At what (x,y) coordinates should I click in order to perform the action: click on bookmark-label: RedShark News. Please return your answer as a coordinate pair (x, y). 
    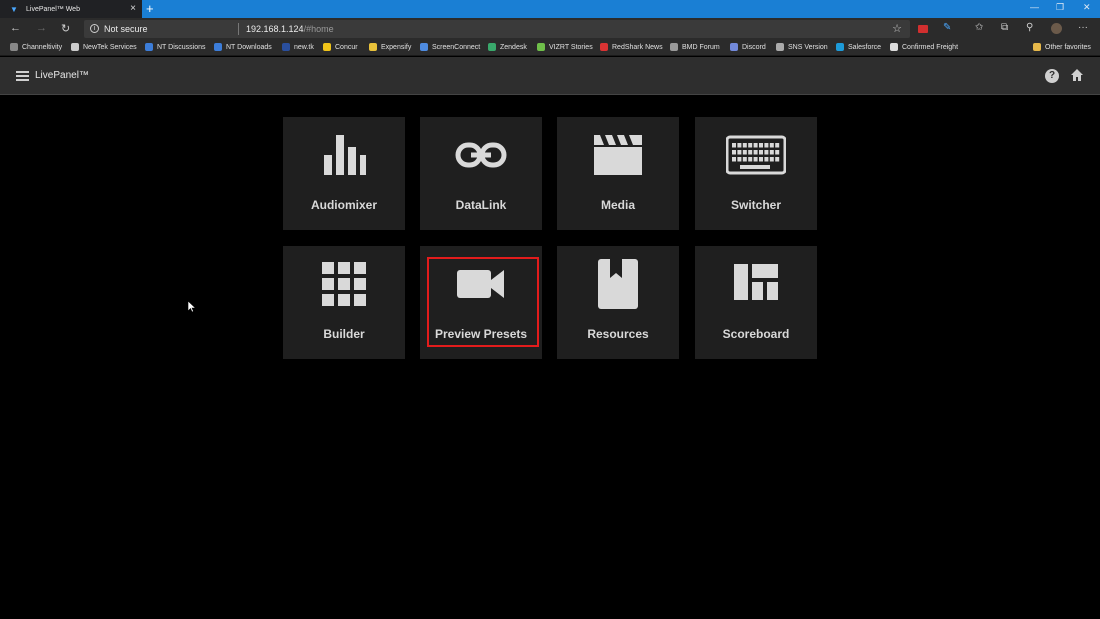
    Looking at the image, I should click on (637, 47).